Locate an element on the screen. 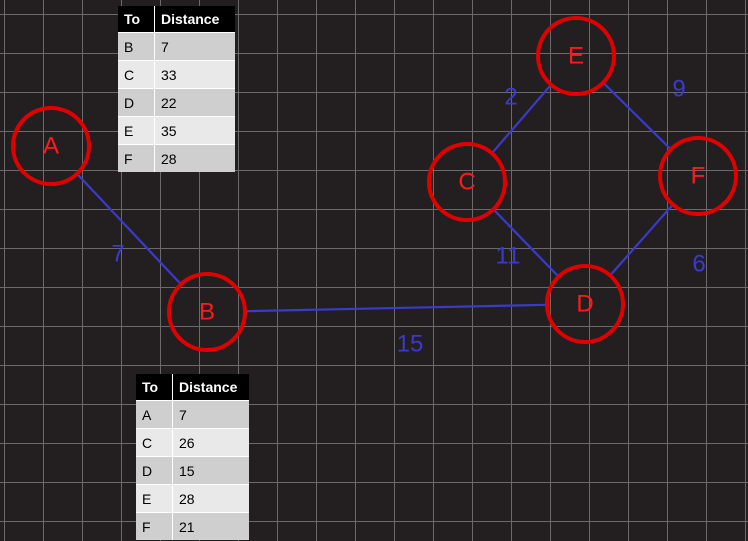  node-label: C is located at coordinates (466, 182).